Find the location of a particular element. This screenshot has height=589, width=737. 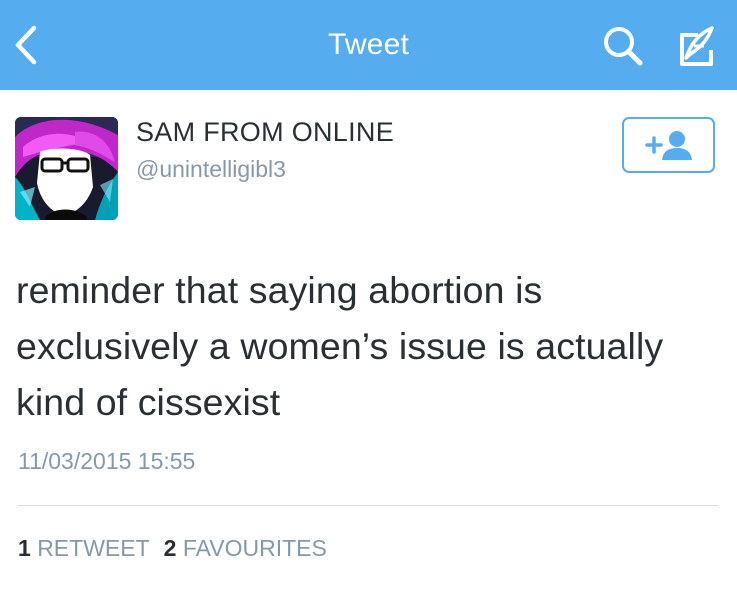

retweets-label: RETWEET is located at coordinates (93, 548).